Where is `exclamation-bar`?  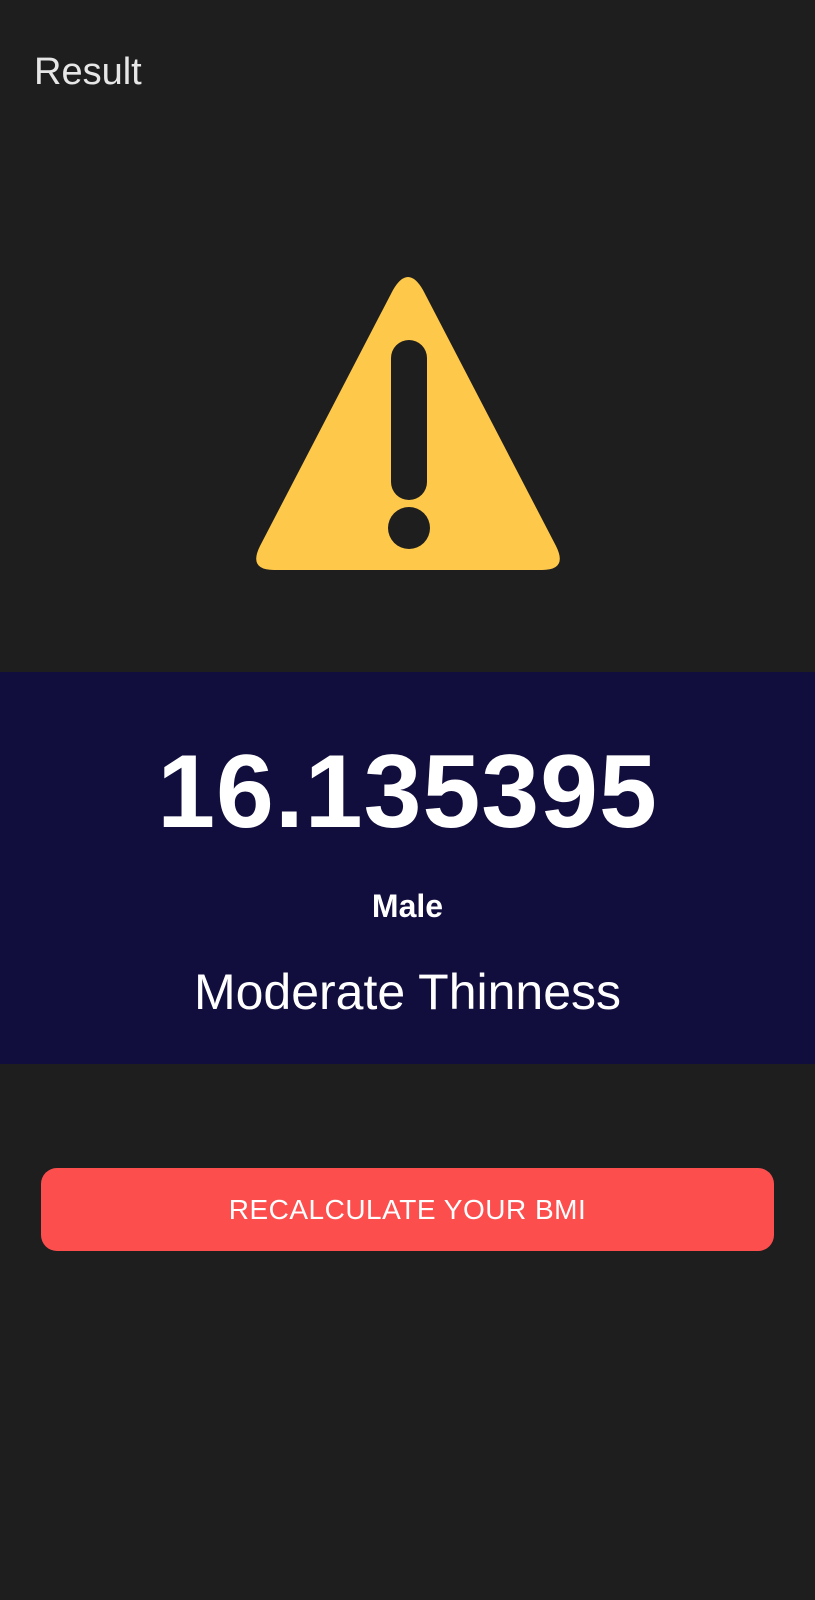
exclamation-bar is located at coordinates (408, 420).